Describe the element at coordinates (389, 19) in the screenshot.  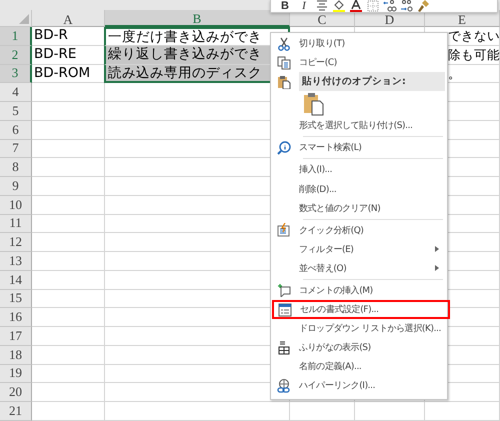
I see `column-header: D` at that location.